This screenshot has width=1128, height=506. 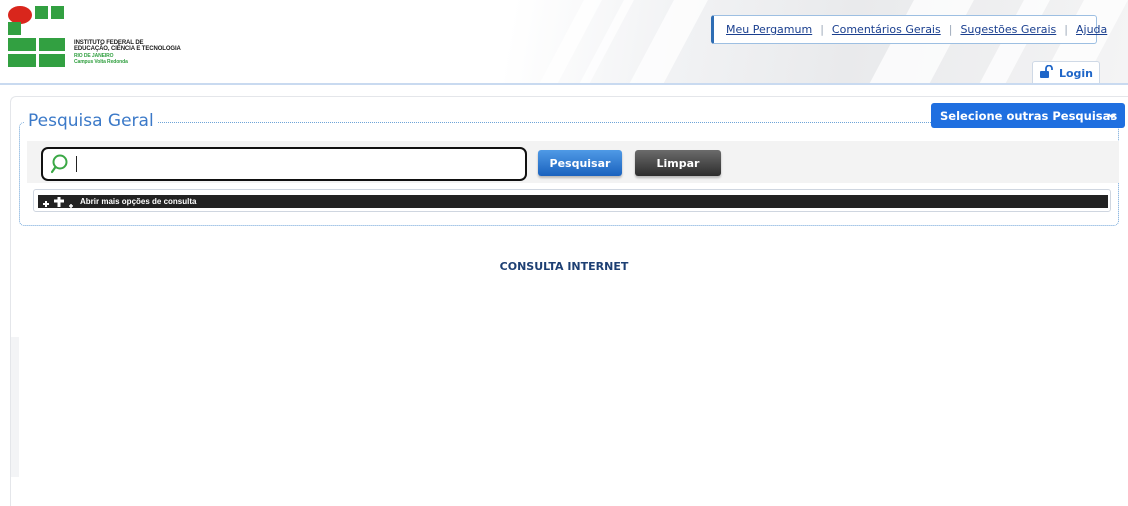 I want to click on link-sugestoes-gerais: Sugestões Gerais, so click(x=1008, y=29).